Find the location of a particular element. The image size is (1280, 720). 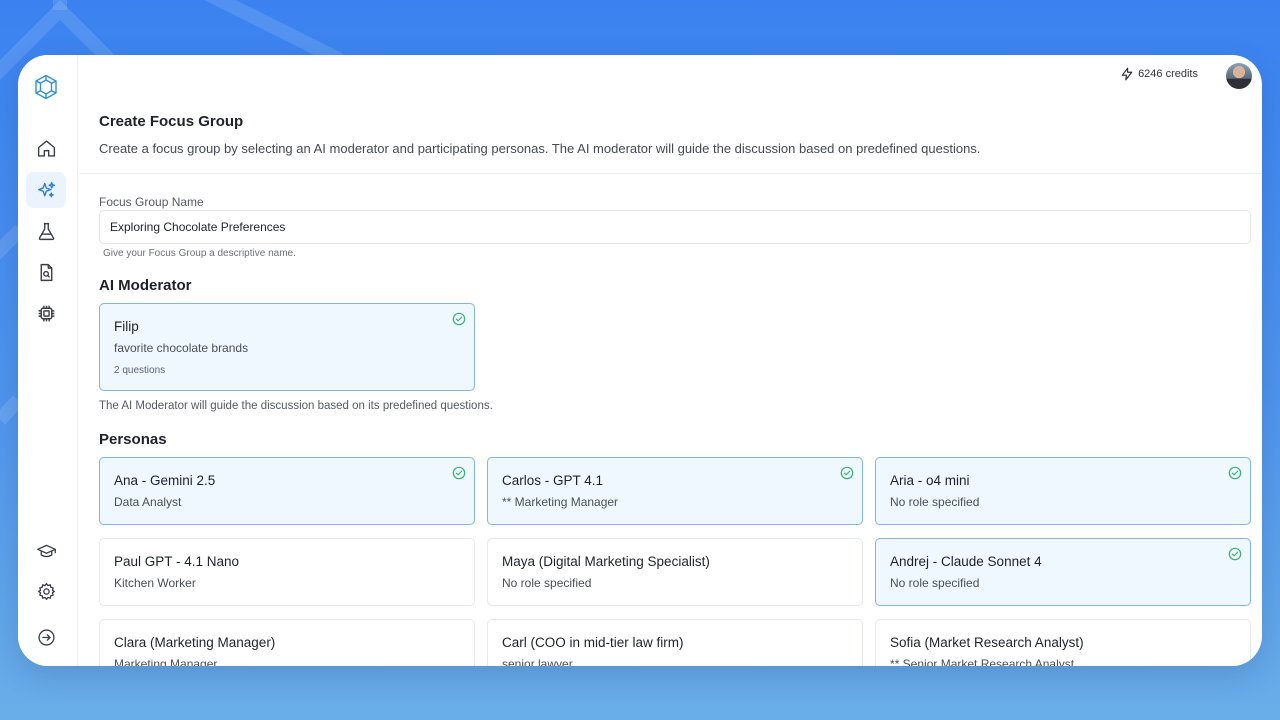

collapse-sidebar-button is located at coordinates (46, 637).